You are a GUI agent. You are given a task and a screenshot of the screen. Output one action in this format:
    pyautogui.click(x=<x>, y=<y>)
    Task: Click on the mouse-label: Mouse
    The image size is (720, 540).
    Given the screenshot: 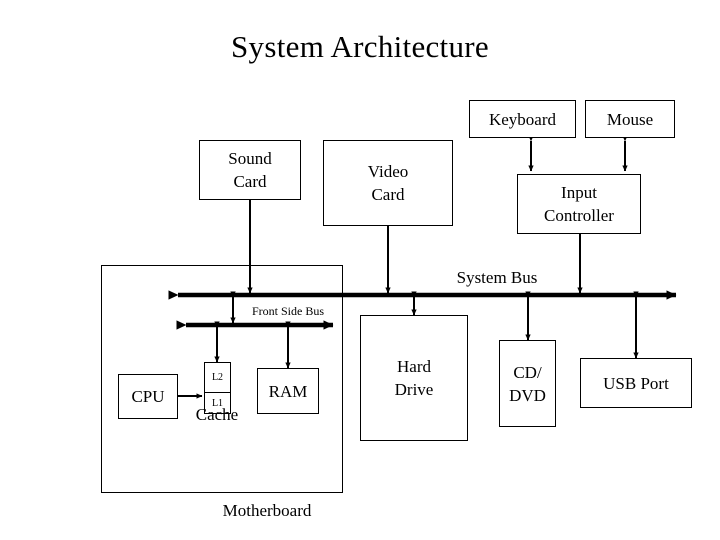 What is the action you would take?
    pyautogui.click(x=630, y=119)
    